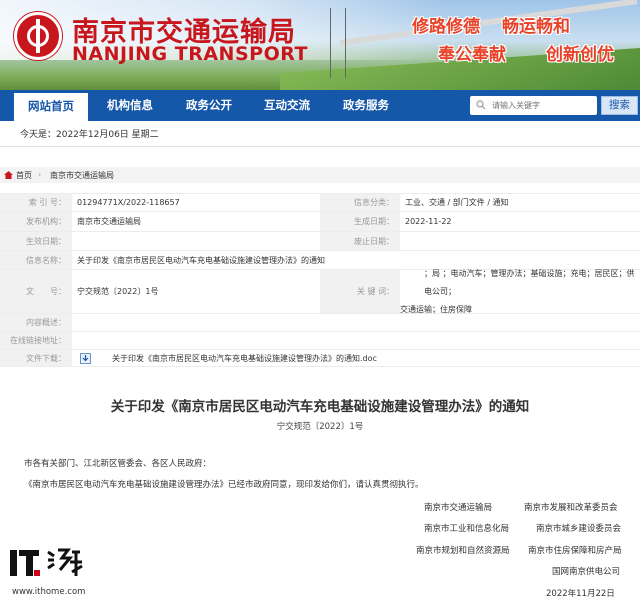 The image size is (640, 602). Describe the element at coordinates (8, 175) in the screenshot. I see `home-icon` at that location.